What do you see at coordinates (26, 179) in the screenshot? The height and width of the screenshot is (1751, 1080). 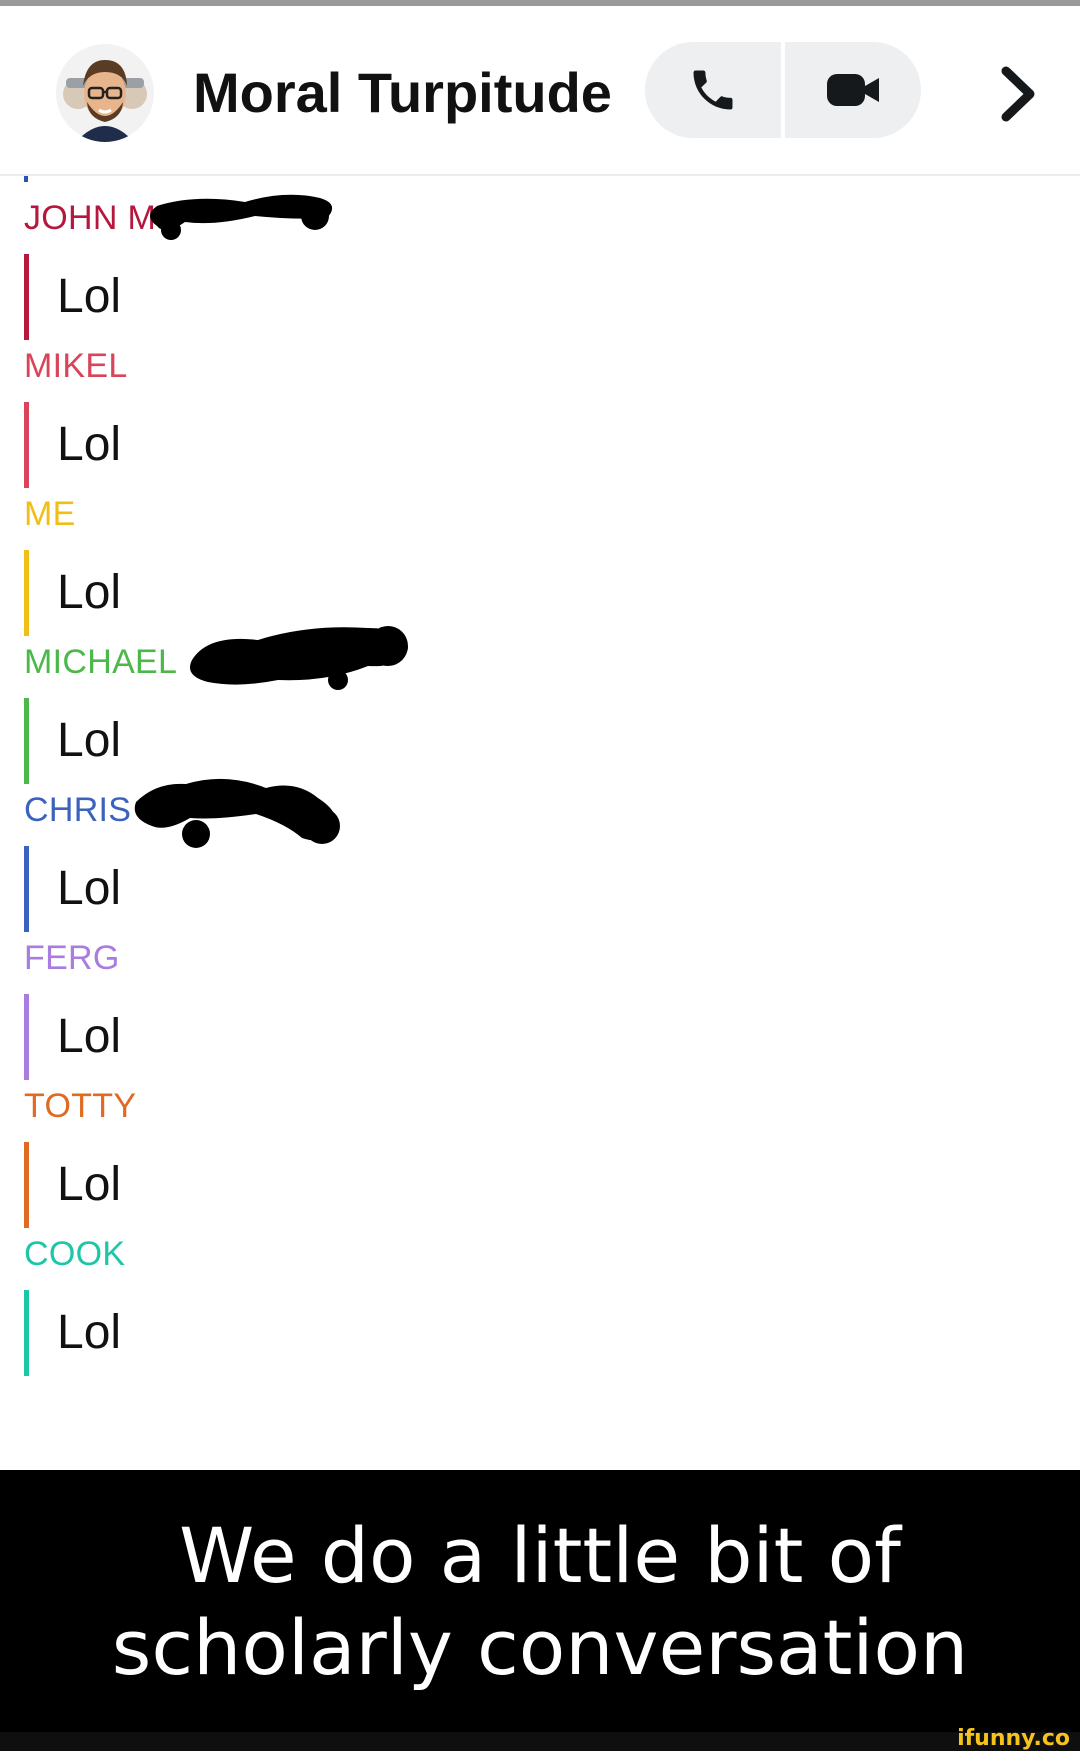 I see `previous-message-edge` at bounding box center [26, 179].